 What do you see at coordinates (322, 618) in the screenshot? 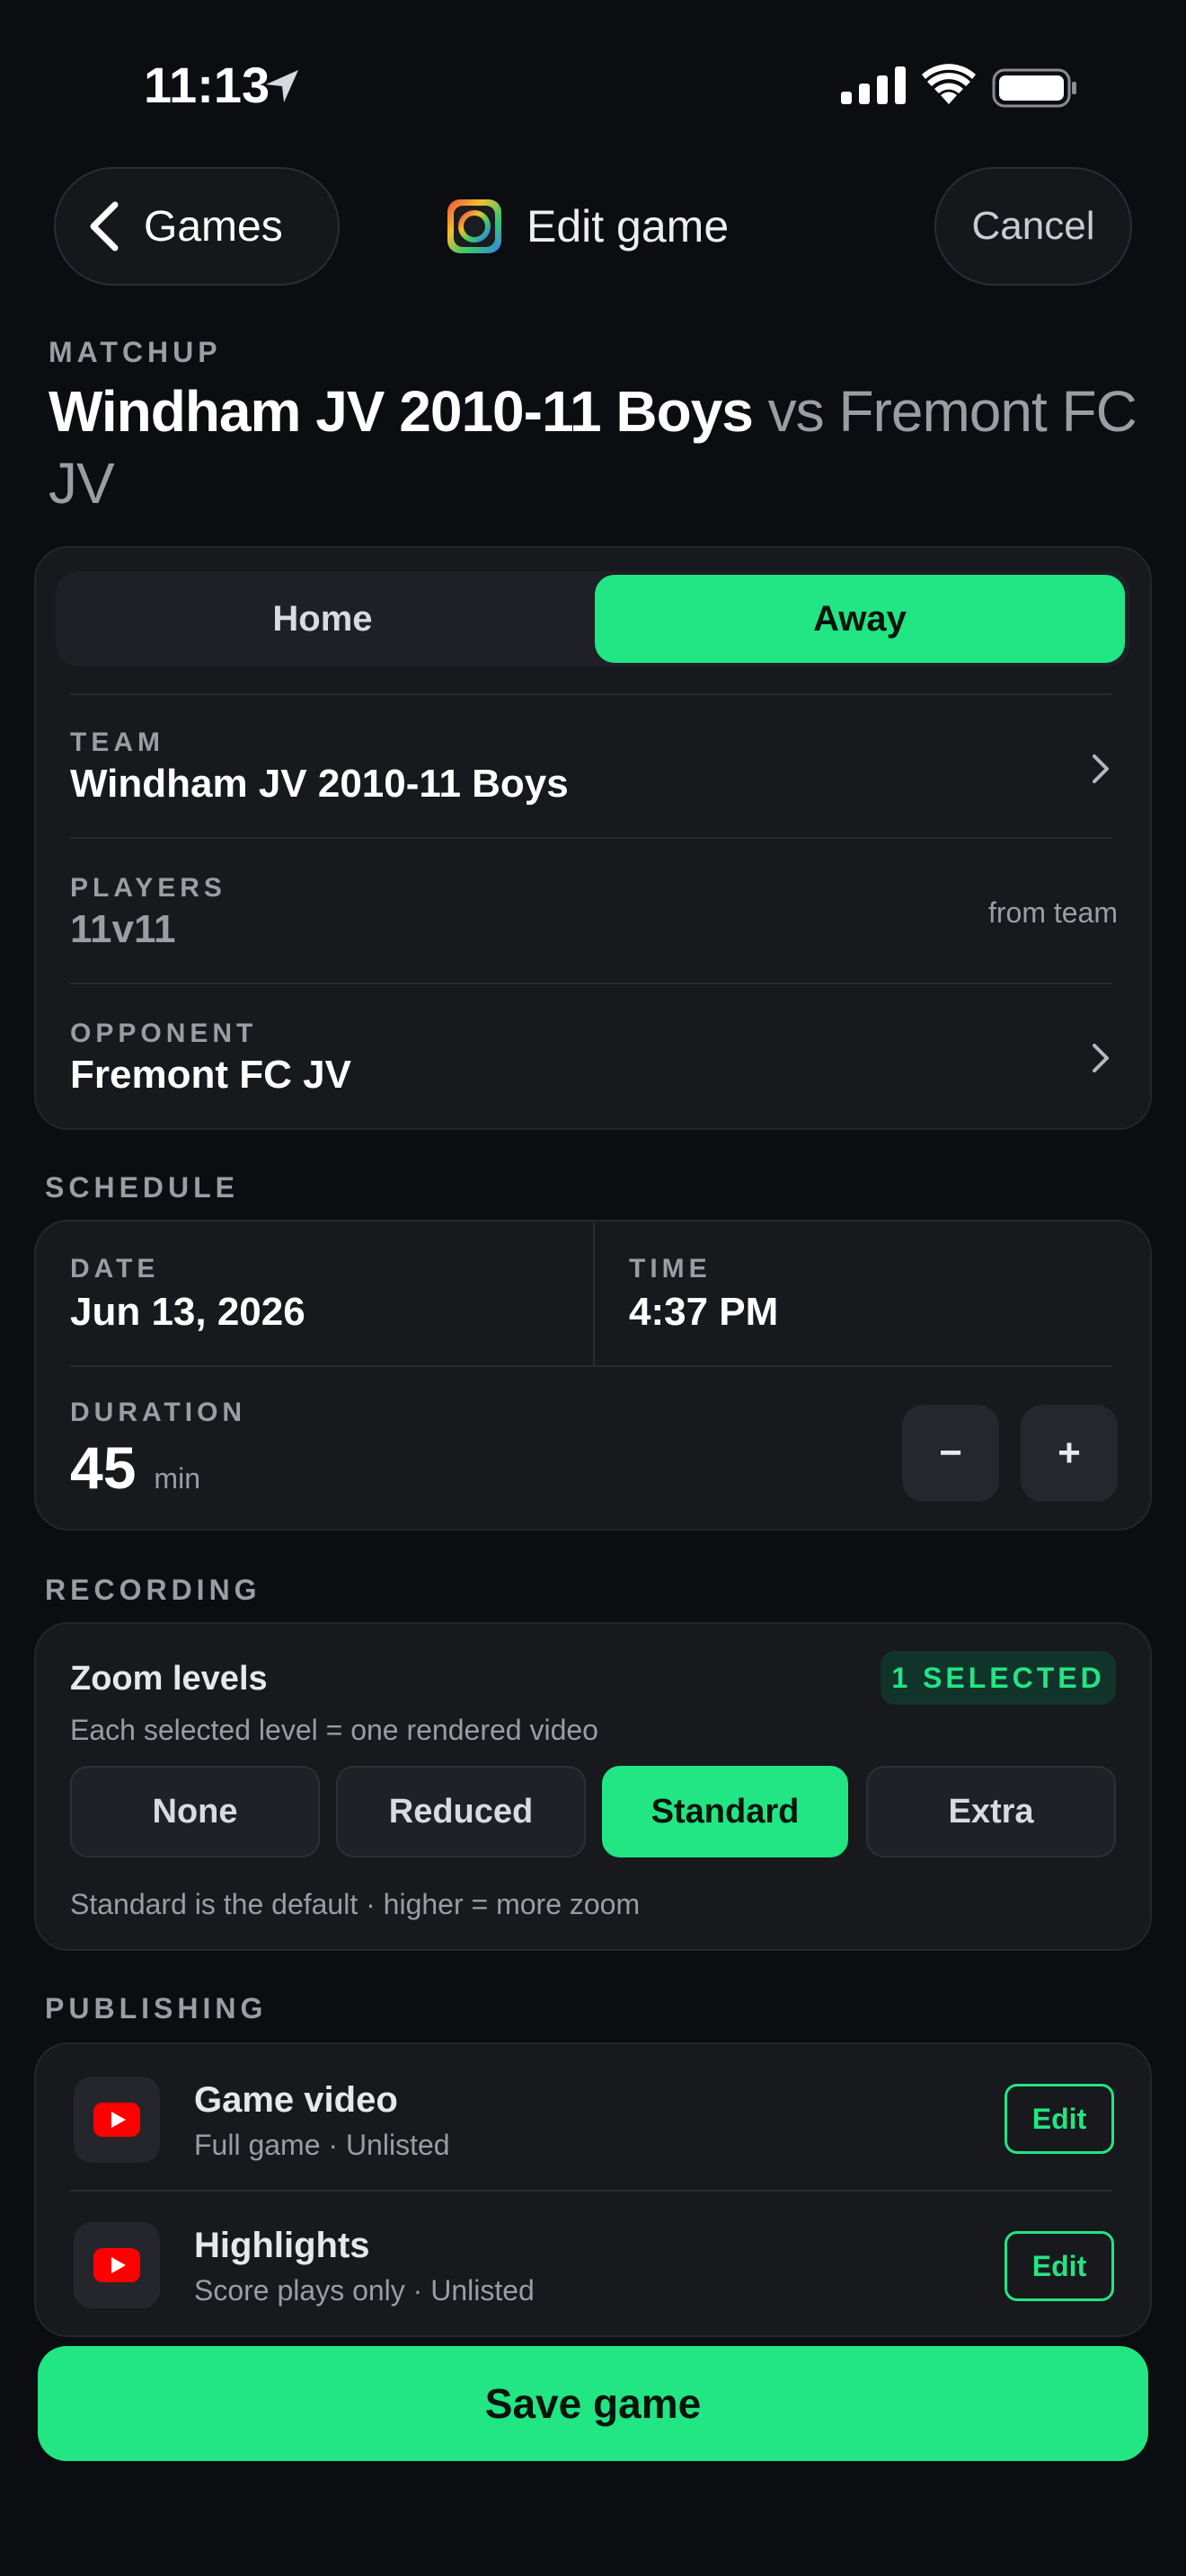
I see `home-option: Home` at bounding box center [322, 618].